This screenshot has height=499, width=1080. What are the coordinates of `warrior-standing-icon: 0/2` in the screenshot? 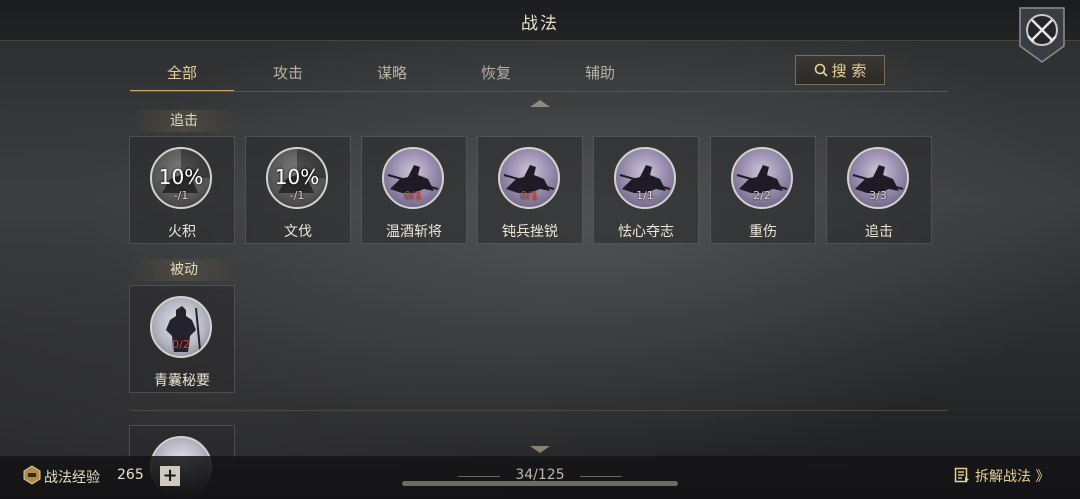 It's located at (181, 327).